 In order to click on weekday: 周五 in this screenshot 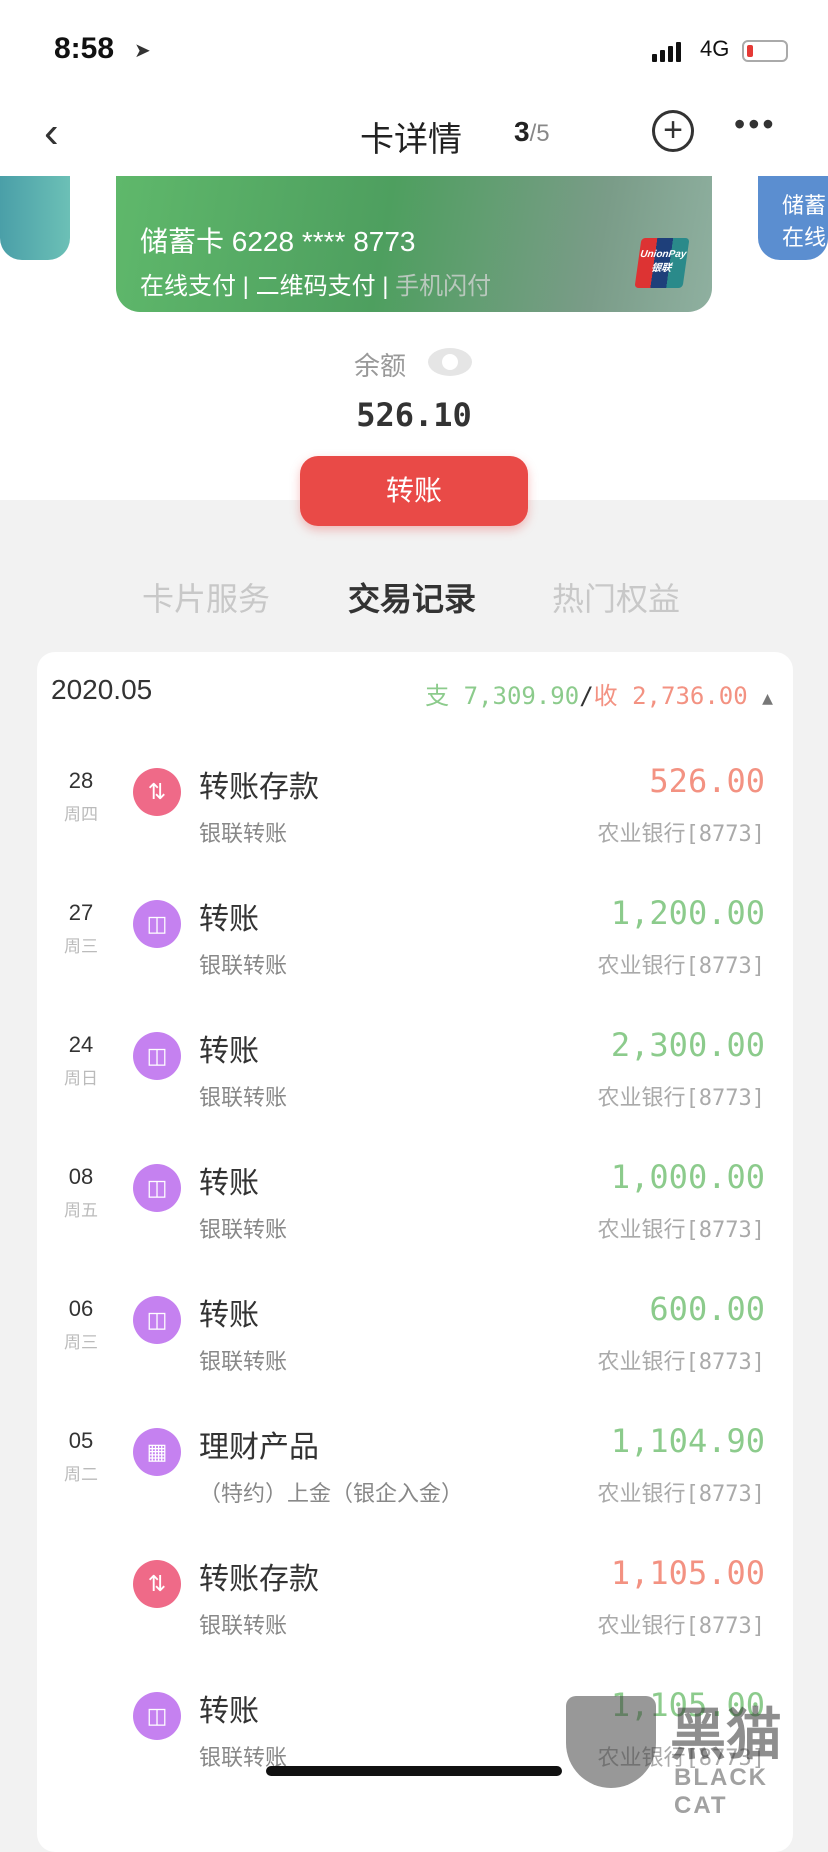, I will do `click(81, 1210)`.